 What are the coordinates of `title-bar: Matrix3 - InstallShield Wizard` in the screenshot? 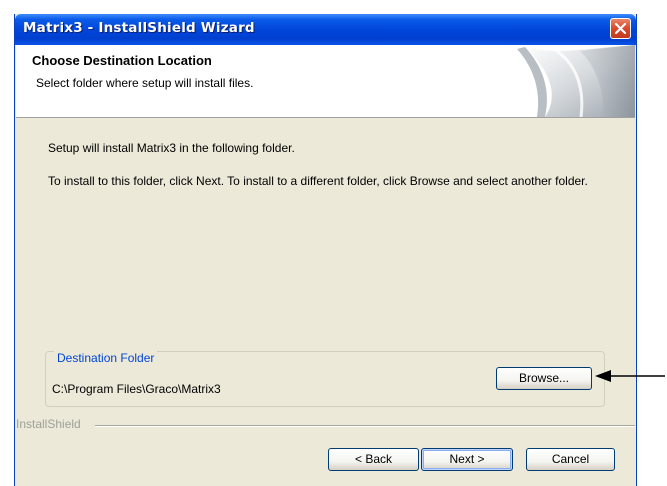 It's located at (325, 29).